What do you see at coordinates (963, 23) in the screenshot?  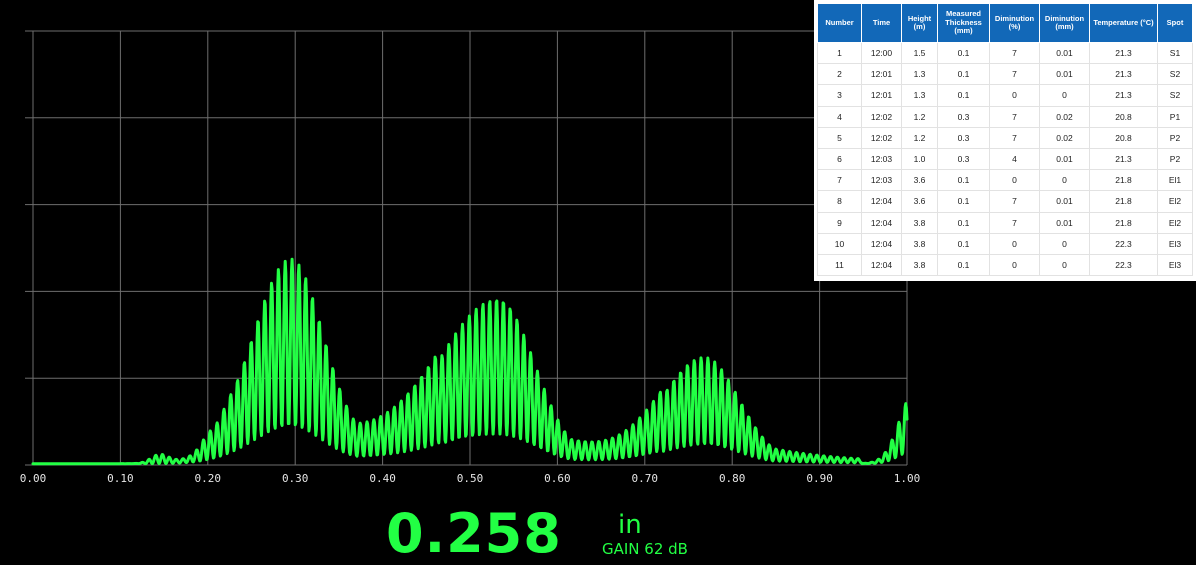 I see `column-header: Measured Thickness (mm)` at bounding box center [963, 23].